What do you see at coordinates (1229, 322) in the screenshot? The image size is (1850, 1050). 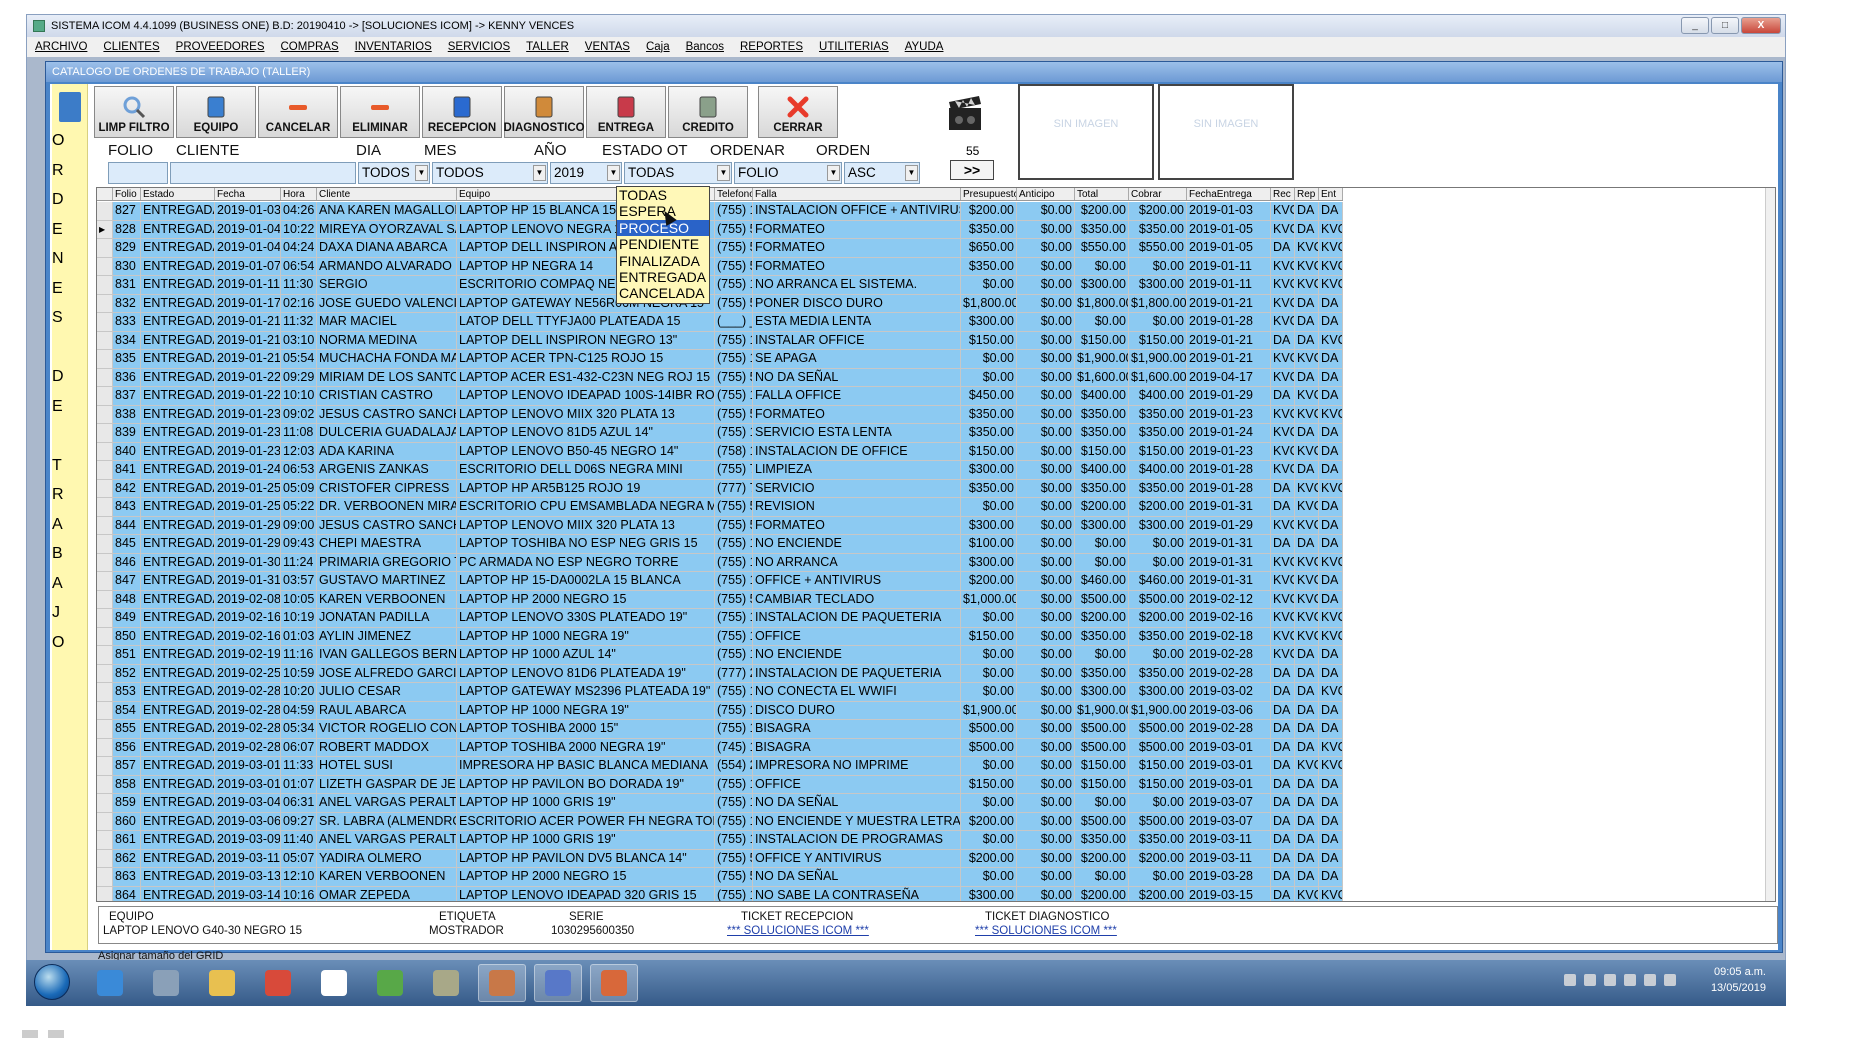 I see `table-cell: 2019-01-28` at bounding box center [1229, 322].